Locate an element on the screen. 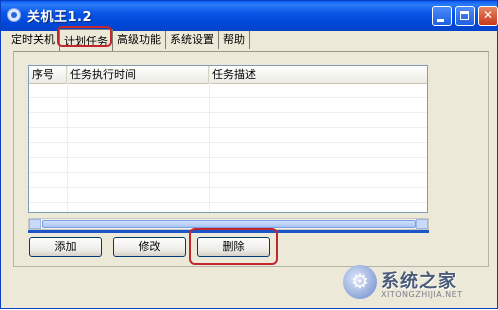 The height and width of the screenshot is (310, 498). tab-scheduled-shutdown: 定时关机 is located at coordinates (33, 40).